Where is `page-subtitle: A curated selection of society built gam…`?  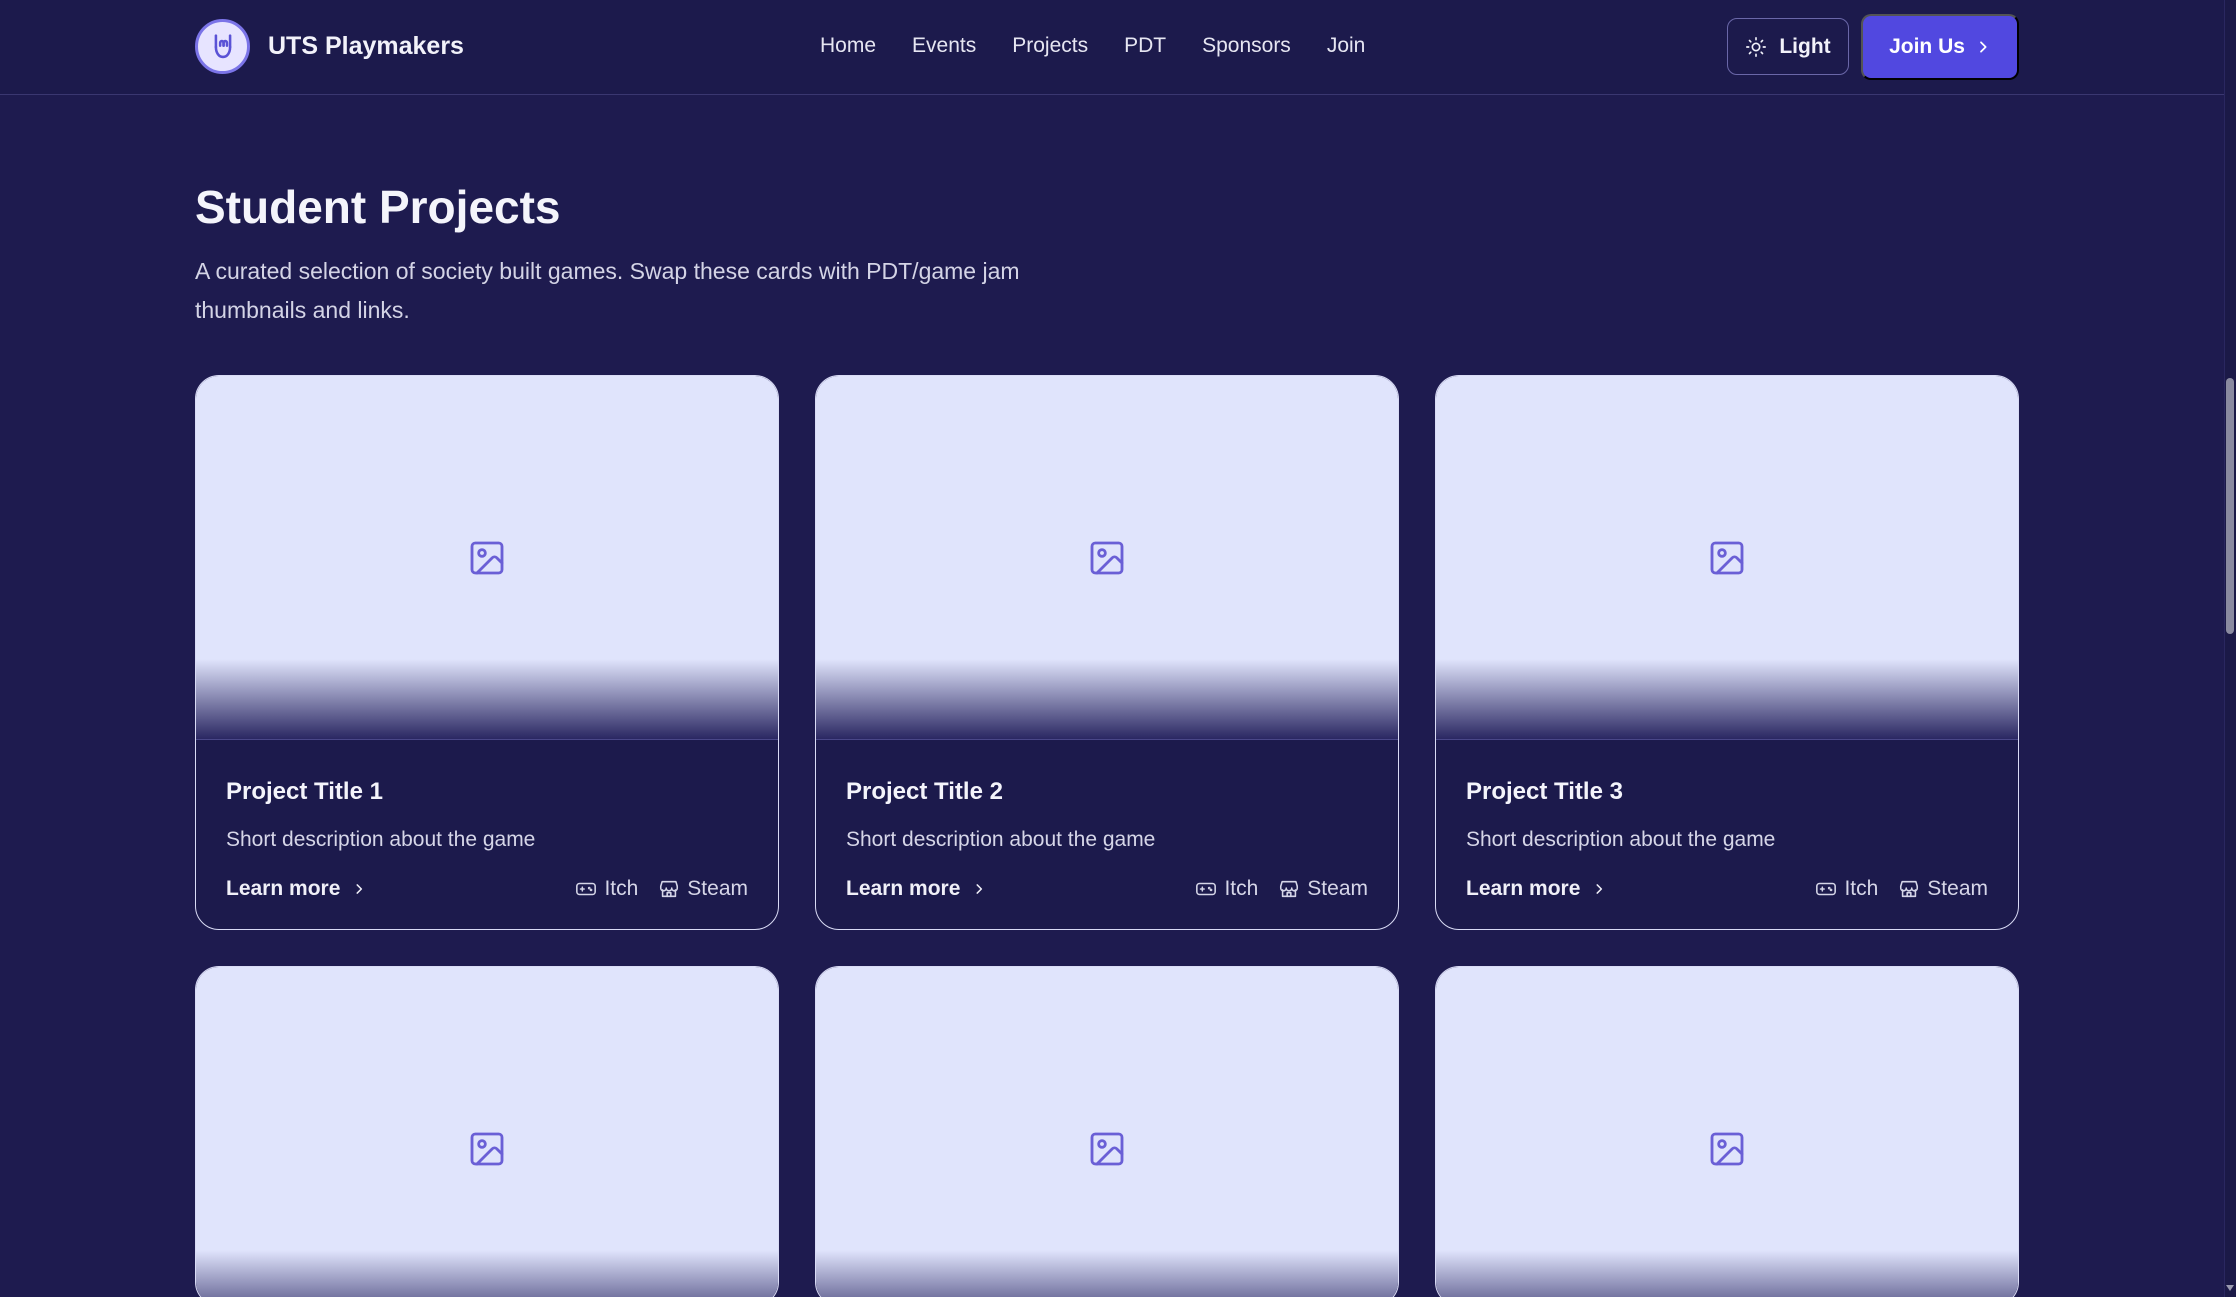
page-subtitle: A curated selection of society built gam… is located at coordinates (607, 290).